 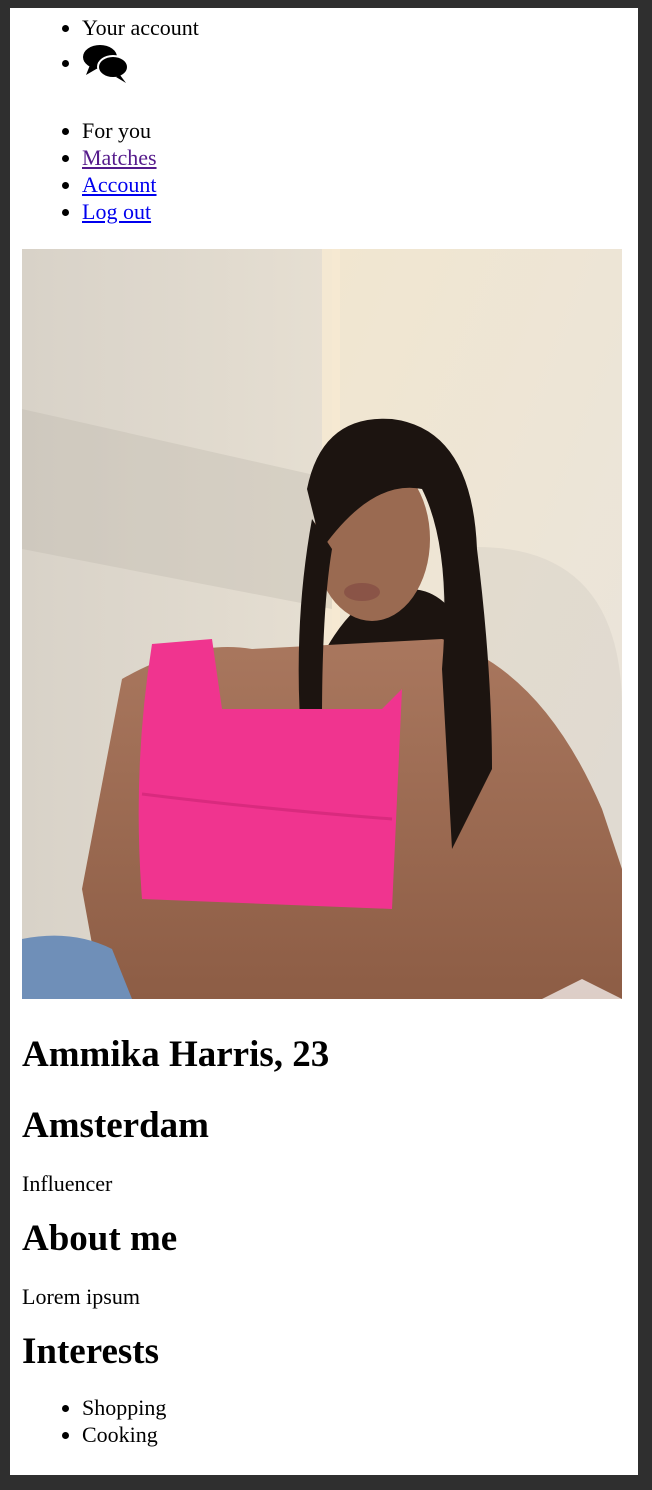 I want to click on profile-city: Amsterdam, so click(x=116, y=1125).